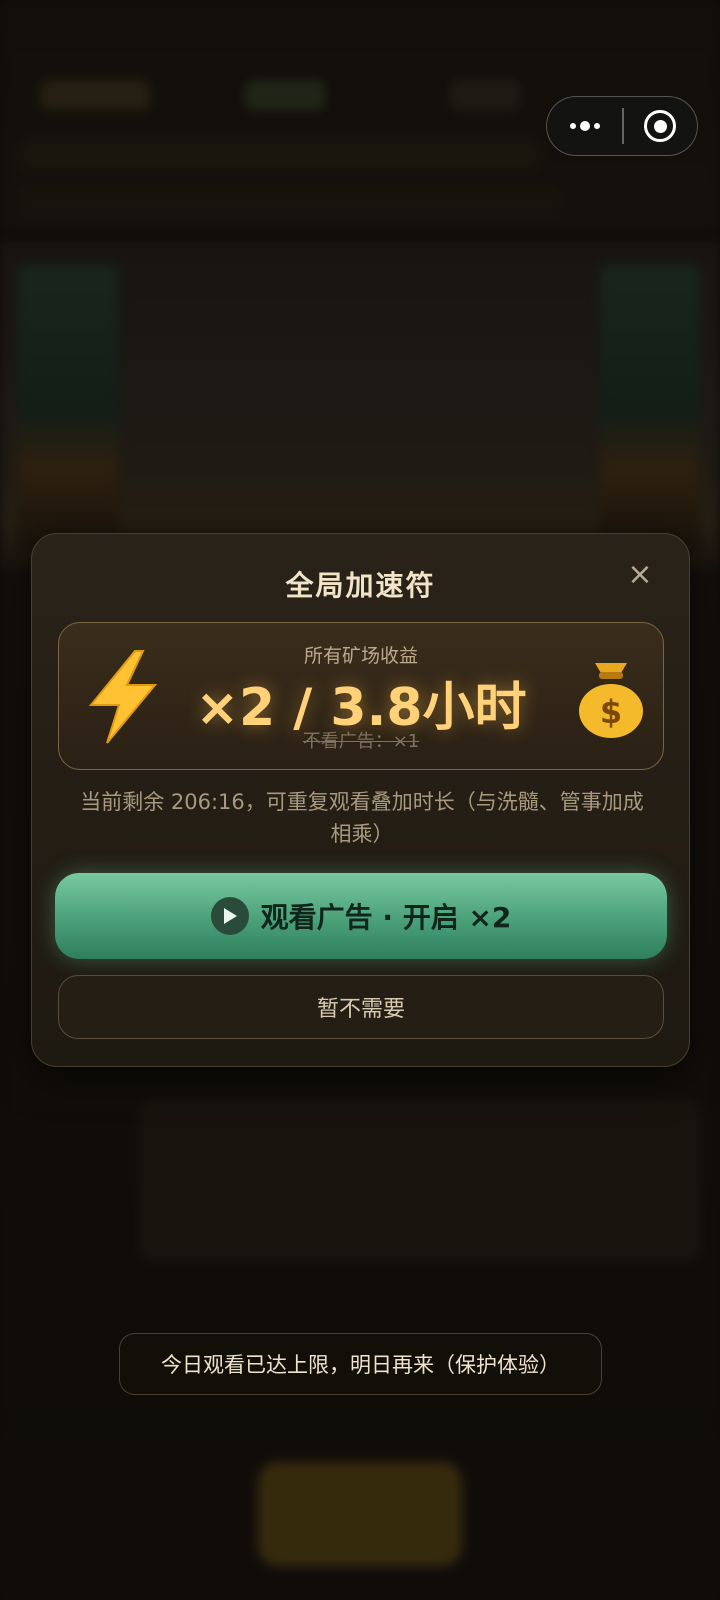 The height and width of the screenshot is (1600, 720). I want to click on limit-toast: 今日观看已达上限，明日再来（保护体验）, so click(360, 1364).